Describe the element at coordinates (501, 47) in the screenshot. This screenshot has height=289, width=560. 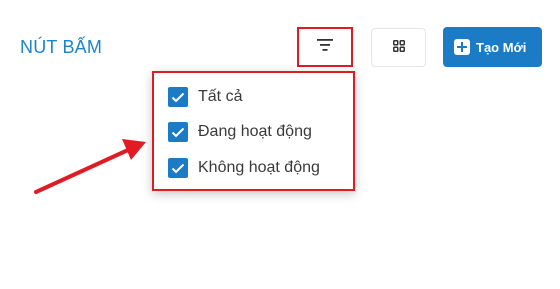
I see `create-new-label: Tạo Mới` at that location.